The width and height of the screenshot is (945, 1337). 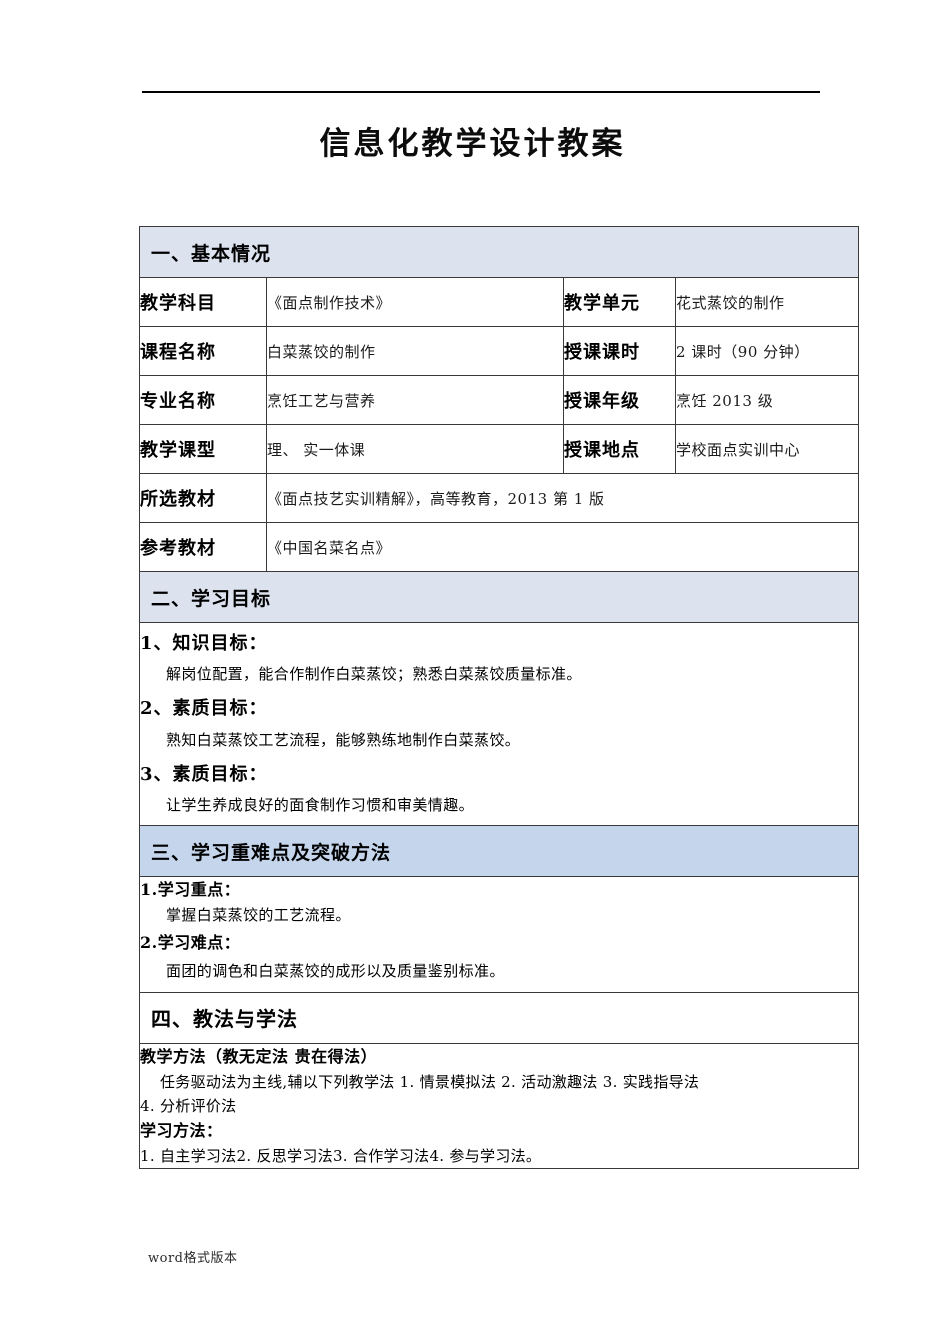 I want to click on field-value-reference-textbook: 《中国名菜名点》, so click(x=562, y=547).